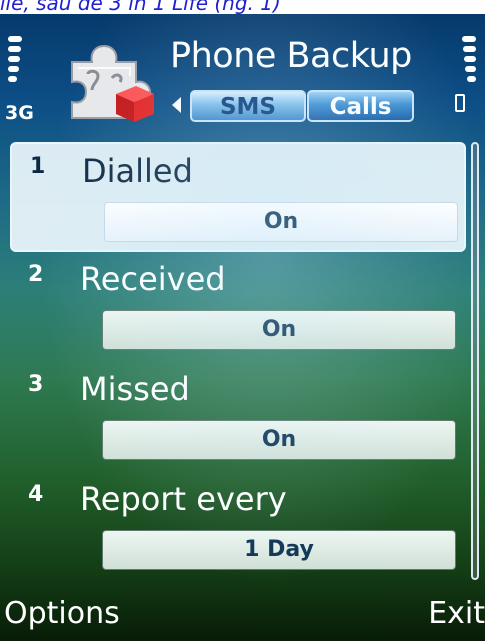 Image resolution: width=485 pixels, height=641 pixels. Describe the element at coordinates (153, 279) in the screenshot. I see `setting-label: Received` at that location.